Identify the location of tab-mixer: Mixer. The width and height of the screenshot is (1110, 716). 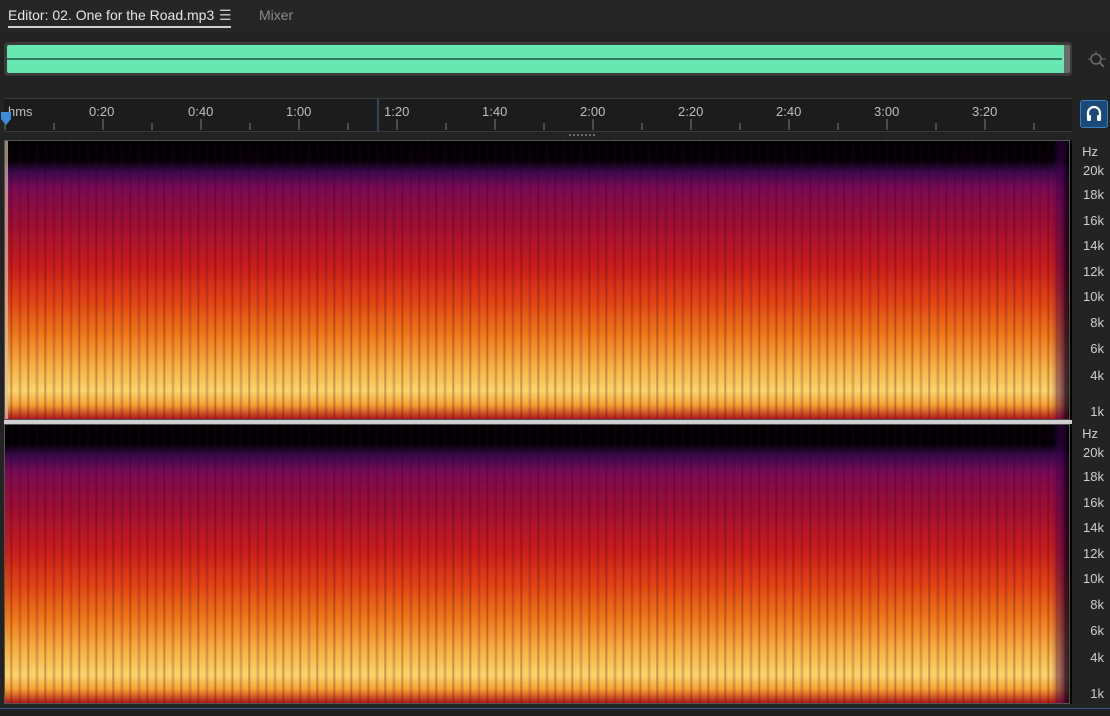
(276, 15).